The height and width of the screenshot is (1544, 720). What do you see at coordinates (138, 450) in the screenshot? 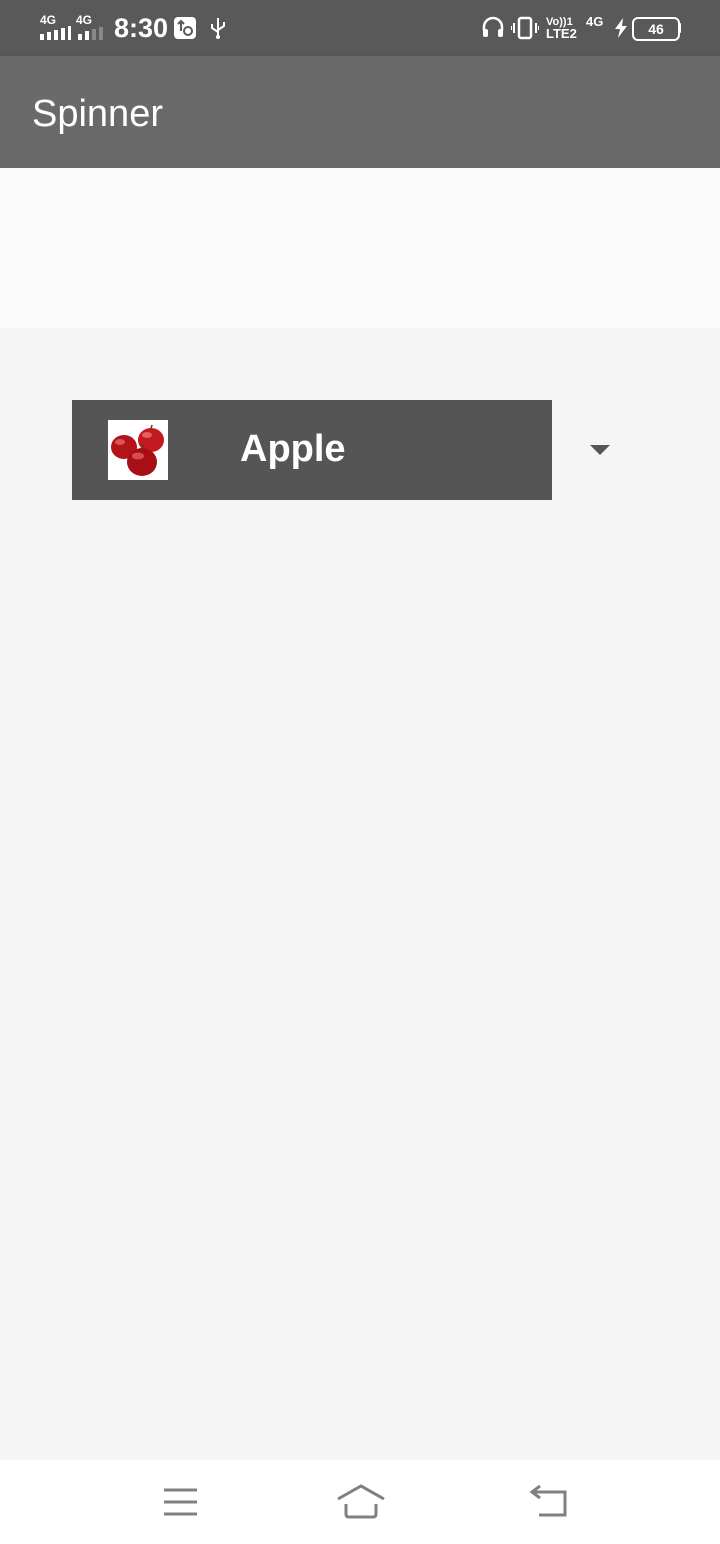
I see `apple-image` at bounding box center [138, 450].